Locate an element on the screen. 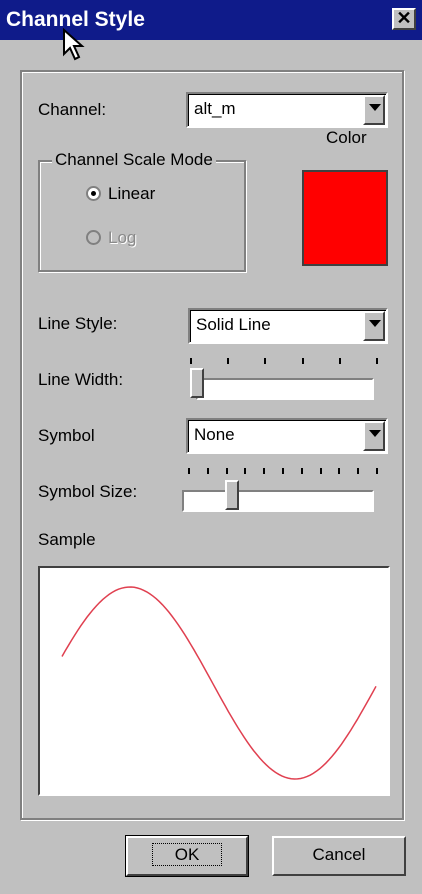  color-swatch is located at coordinates (345, 218).